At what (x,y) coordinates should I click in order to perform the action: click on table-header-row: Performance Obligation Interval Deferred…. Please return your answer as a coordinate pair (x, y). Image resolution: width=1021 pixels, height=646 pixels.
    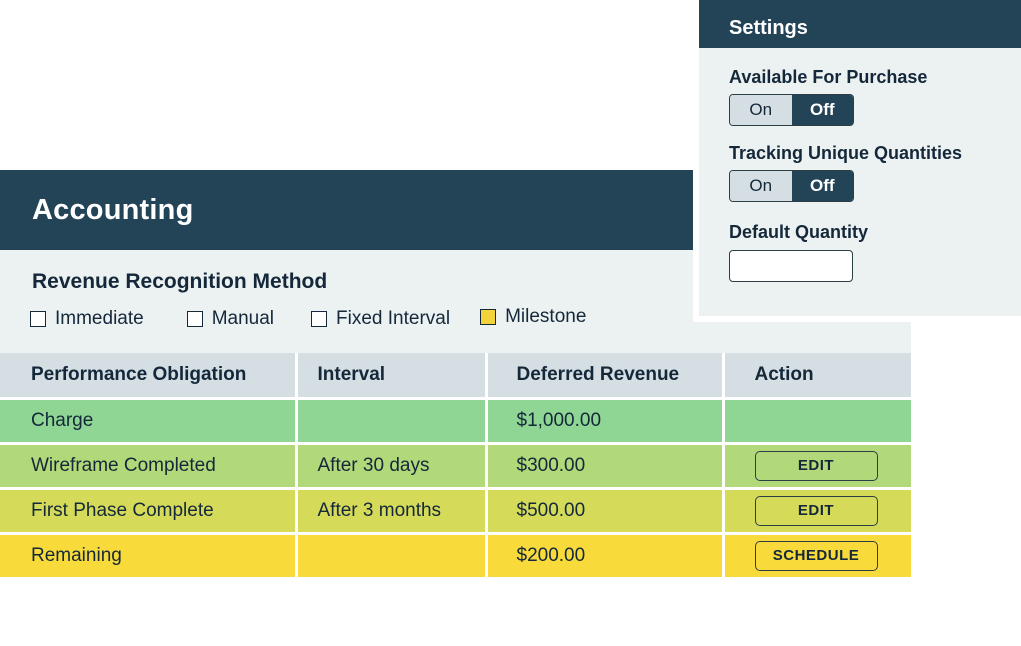
    Looking at the image, I should click on (455, 376).